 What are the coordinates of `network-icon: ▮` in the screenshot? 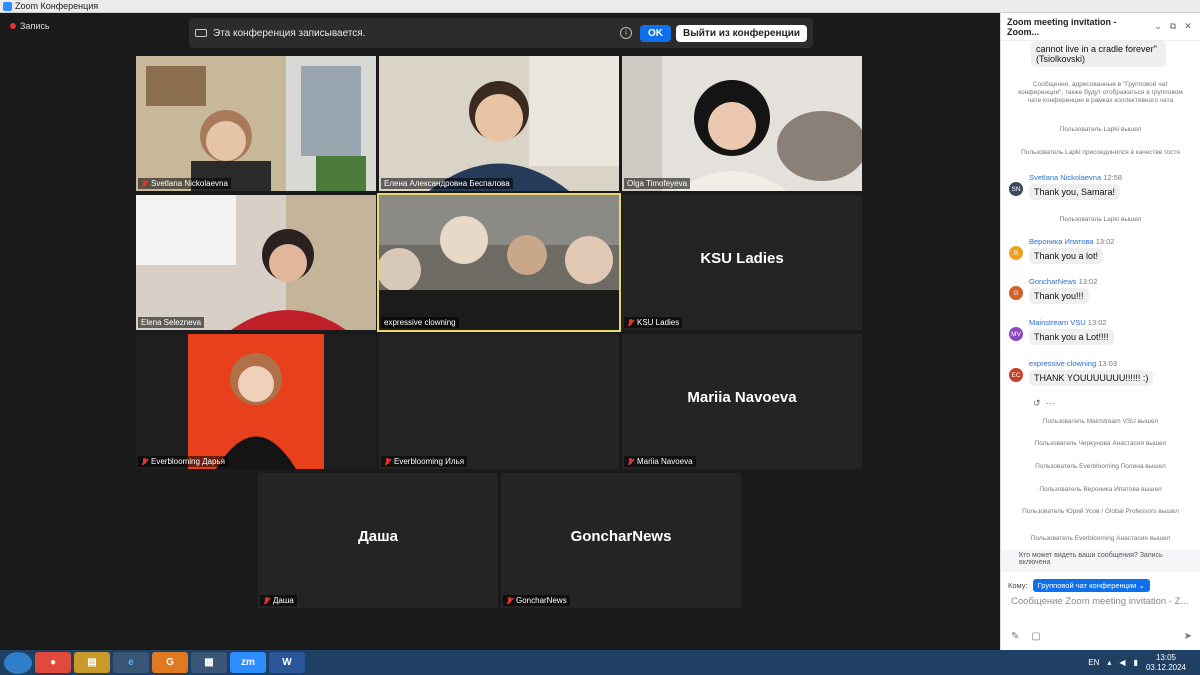 It's located at (1136, 662).